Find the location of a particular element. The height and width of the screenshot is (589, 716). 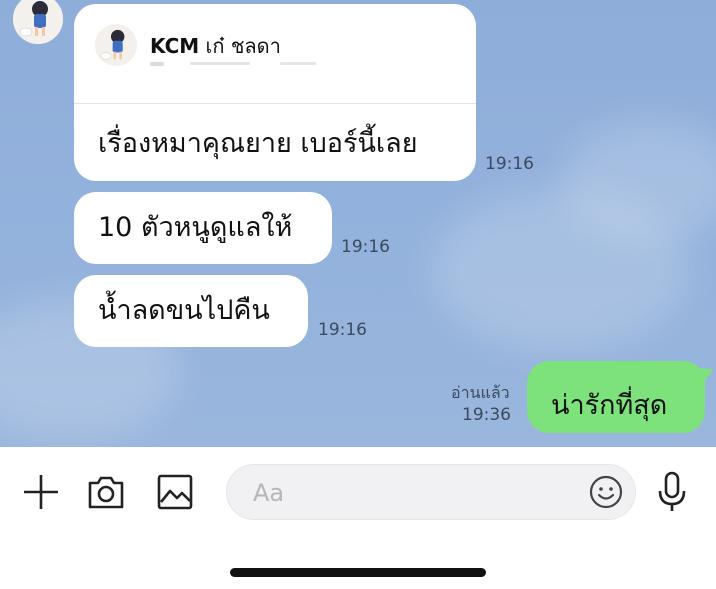

microphone-icon is located at coordinates (672, 492).